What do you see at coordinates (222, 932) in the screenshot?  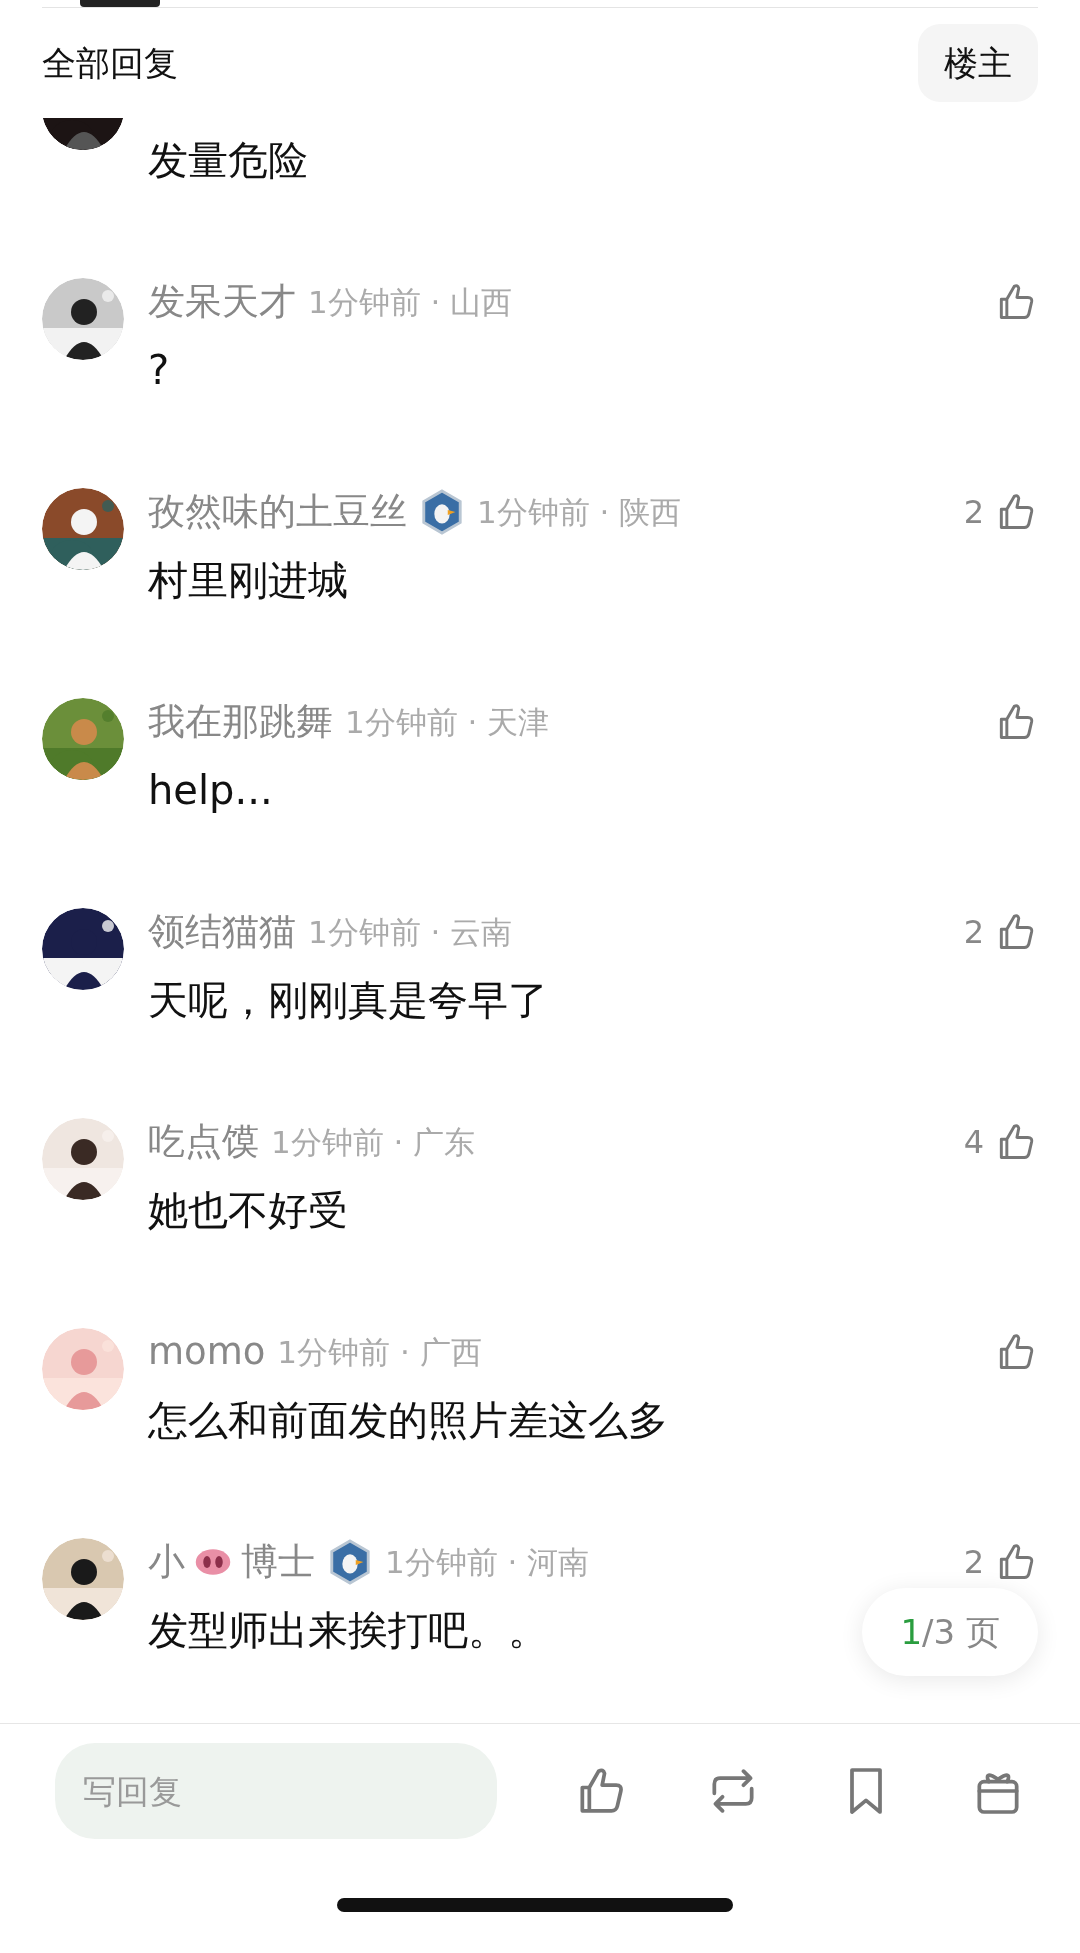 I see `user-name: 领结猫猫` at bounding box center [222, 932].